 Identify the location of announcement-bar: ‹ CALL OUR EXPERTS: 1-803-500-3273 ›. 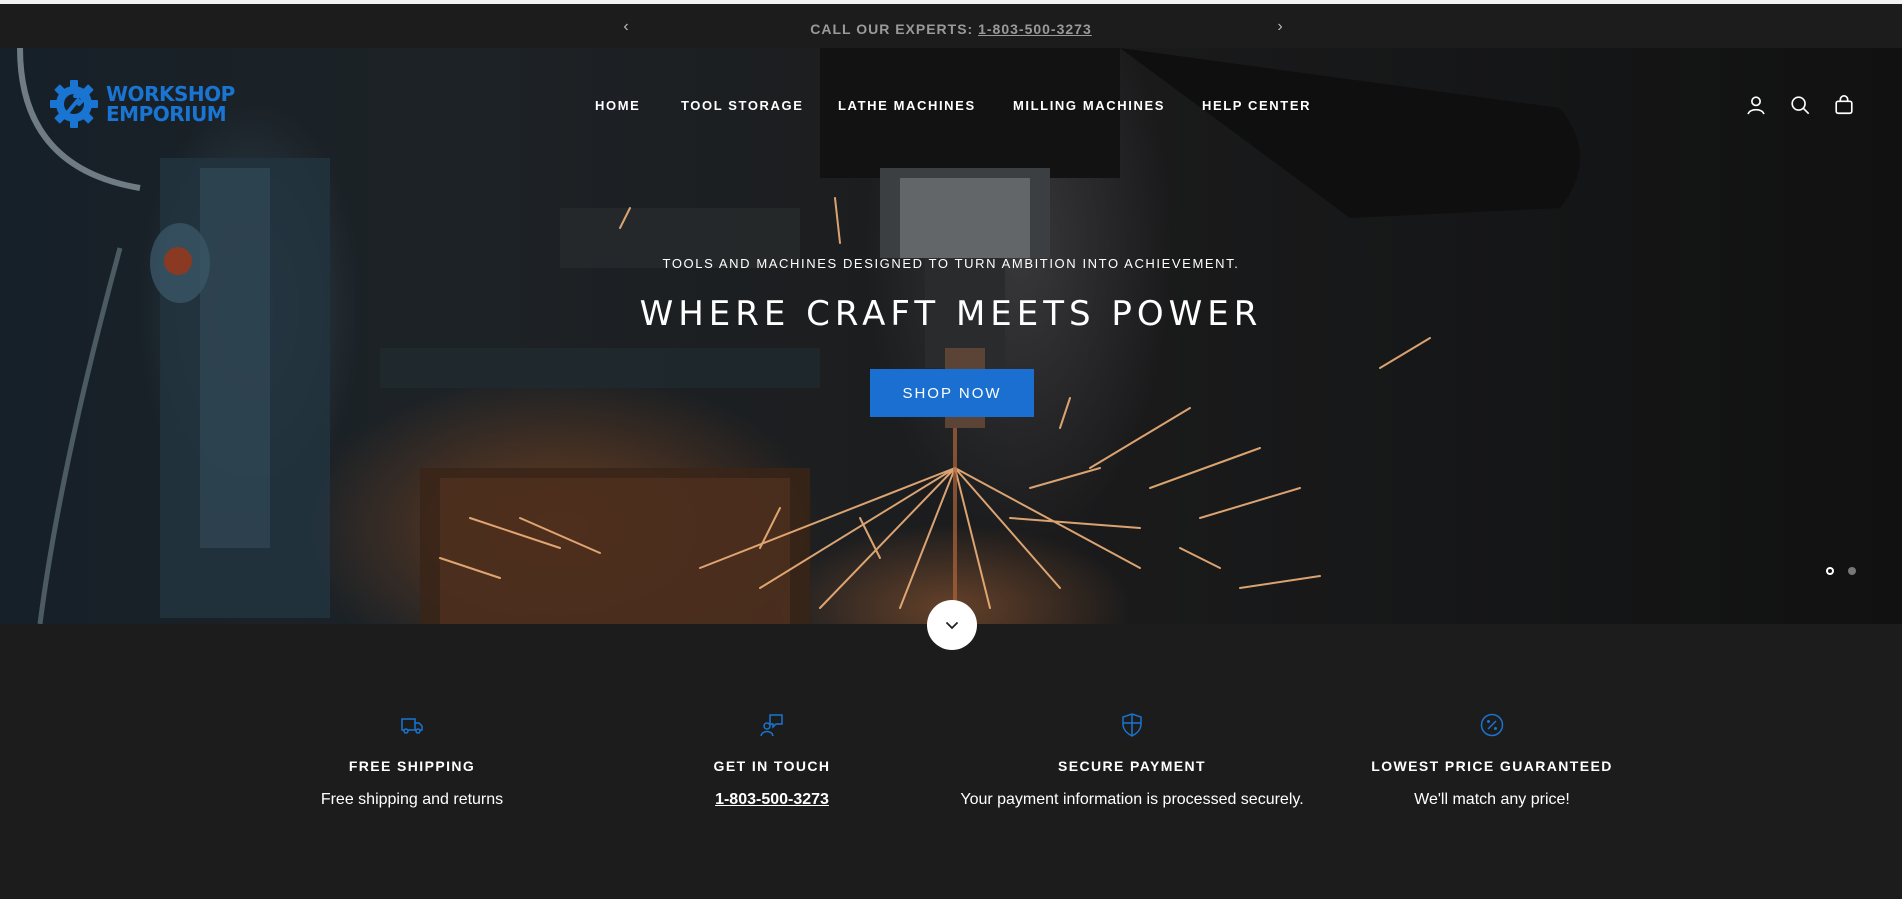
(951, 24).